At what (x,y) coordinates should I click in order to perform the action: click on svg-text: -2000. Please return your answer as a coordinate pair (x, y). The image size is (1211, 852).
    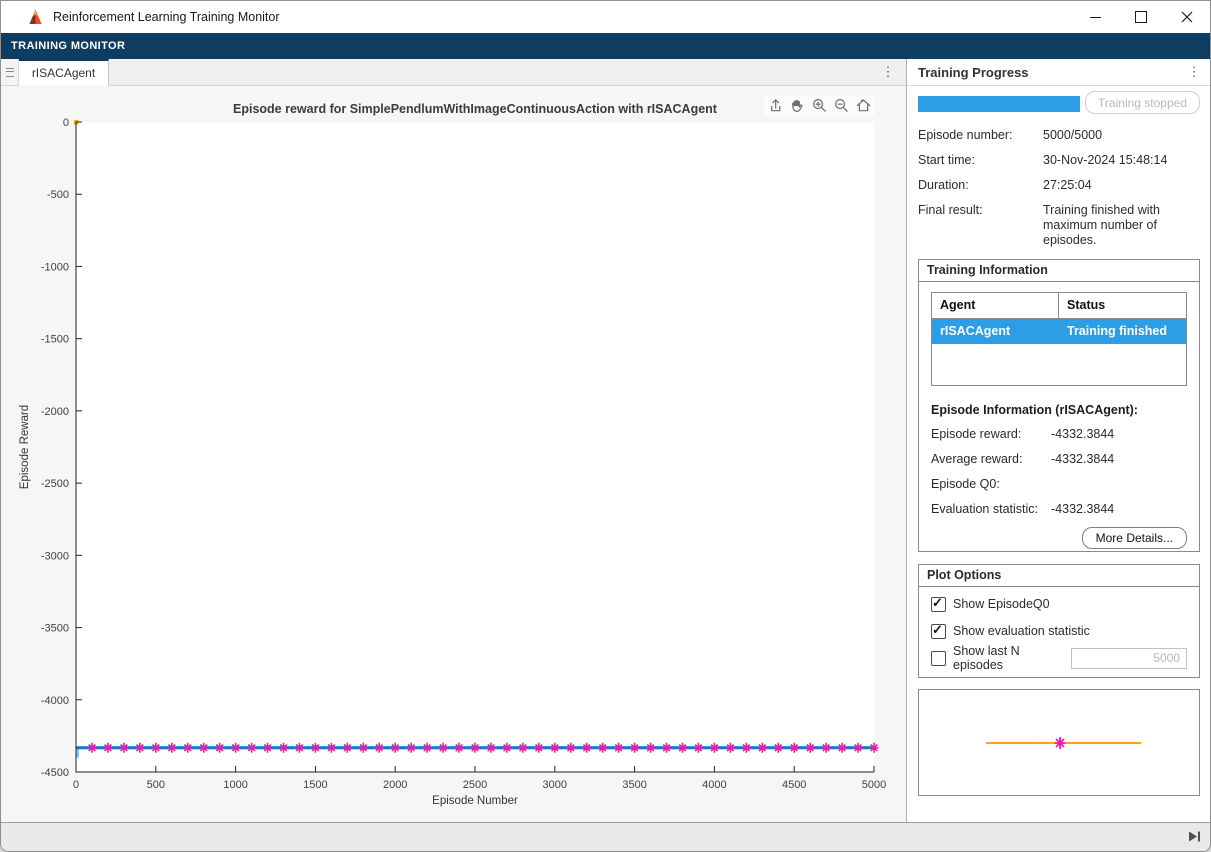
    Looking at the image, I should click on (55, 412).